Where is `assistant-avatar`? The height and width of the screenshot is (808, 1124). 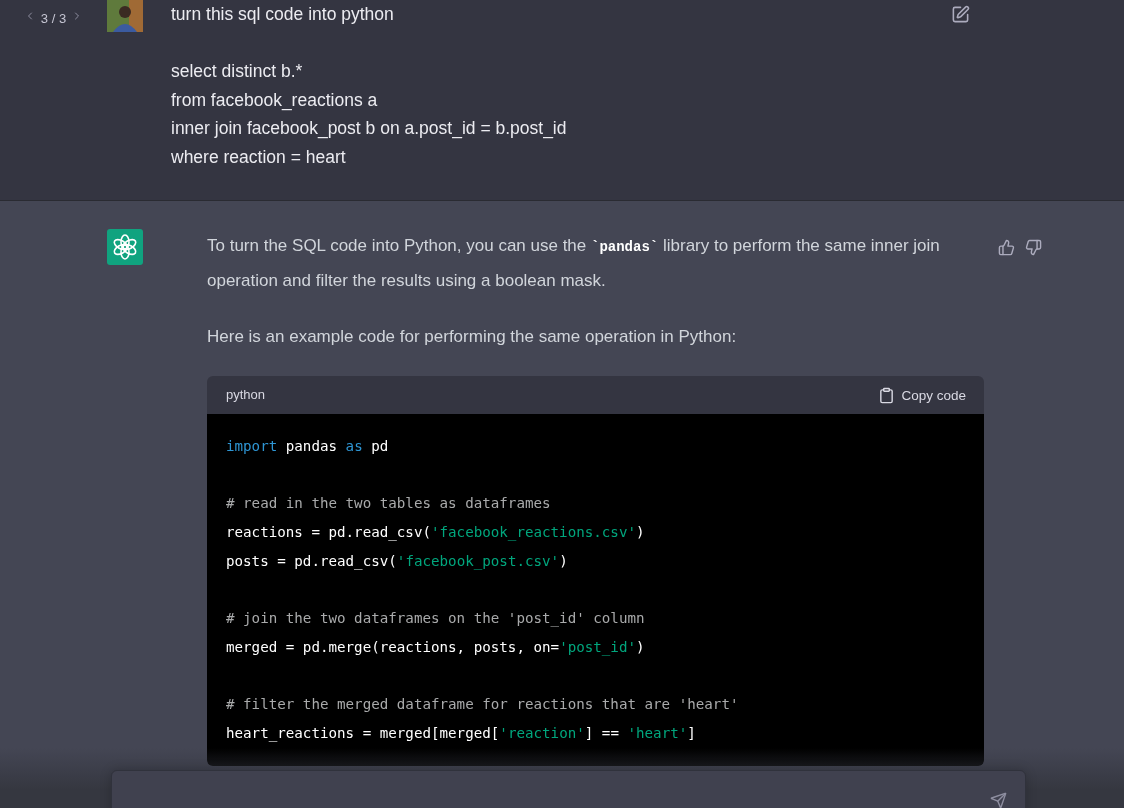
assistant-avatar is located at coordinates (125, 247).